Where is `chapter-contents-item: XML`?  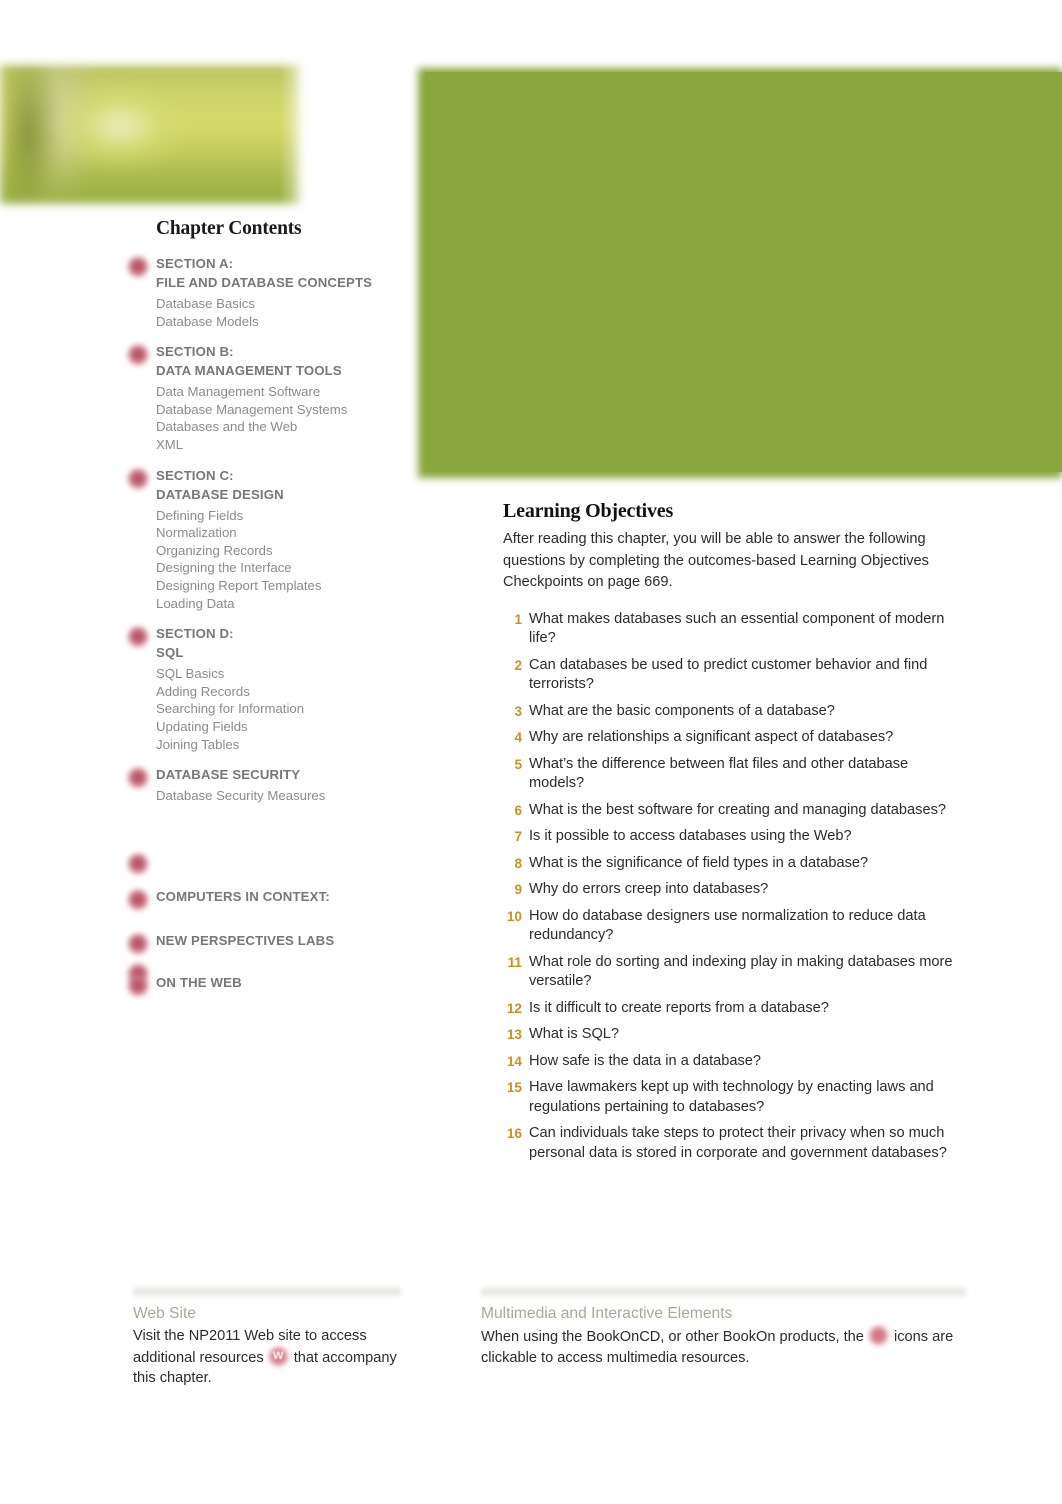
chapter-contents-item: XML is located at coordinates (287, 445).